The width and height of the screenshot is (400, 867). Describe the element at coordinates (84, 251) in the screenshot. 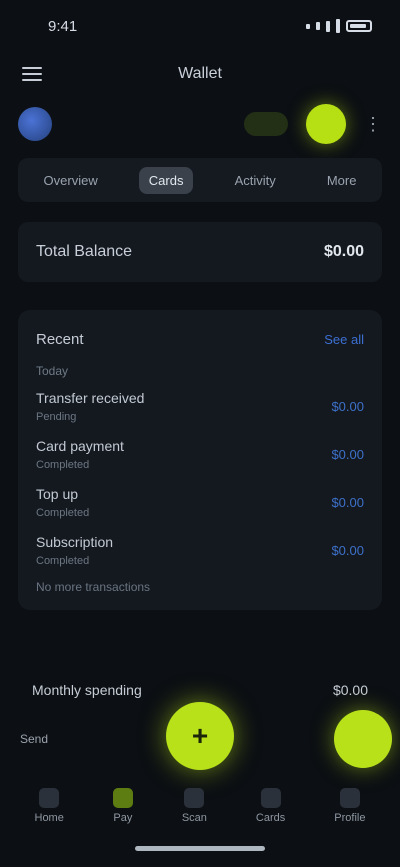

I see `balance-label: Total Balance` at that location.